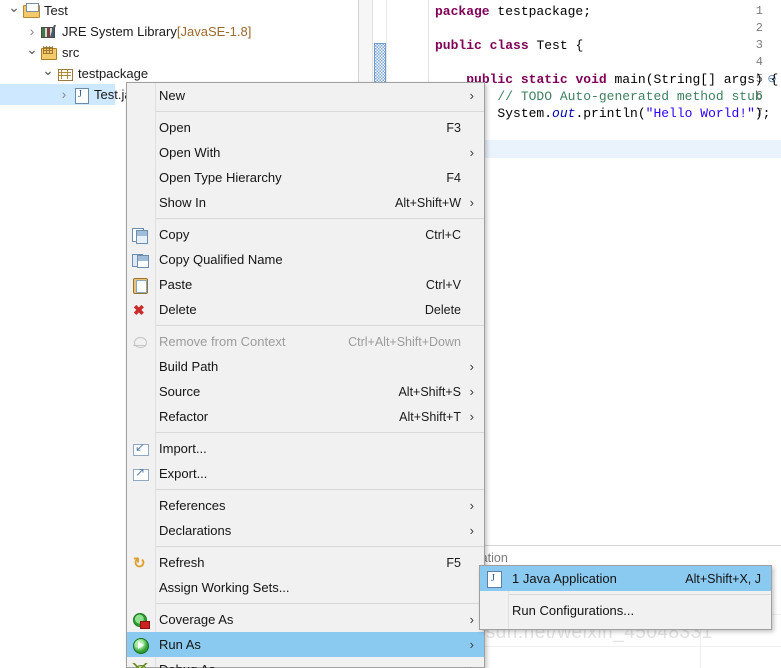 This screenshot has width=781, height=668. I want to click on menu-item-label: Declarations, so click(195, 530).